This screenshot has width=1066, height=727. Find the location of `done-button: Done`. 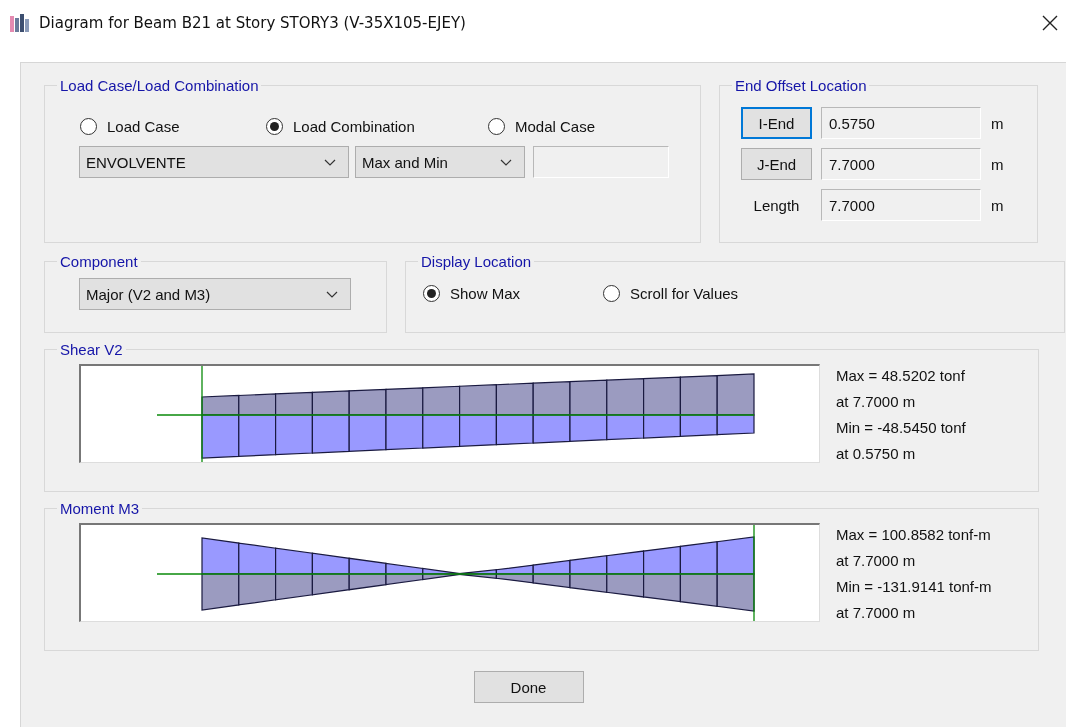

done-button: Done is located at coordinates (528, 687).